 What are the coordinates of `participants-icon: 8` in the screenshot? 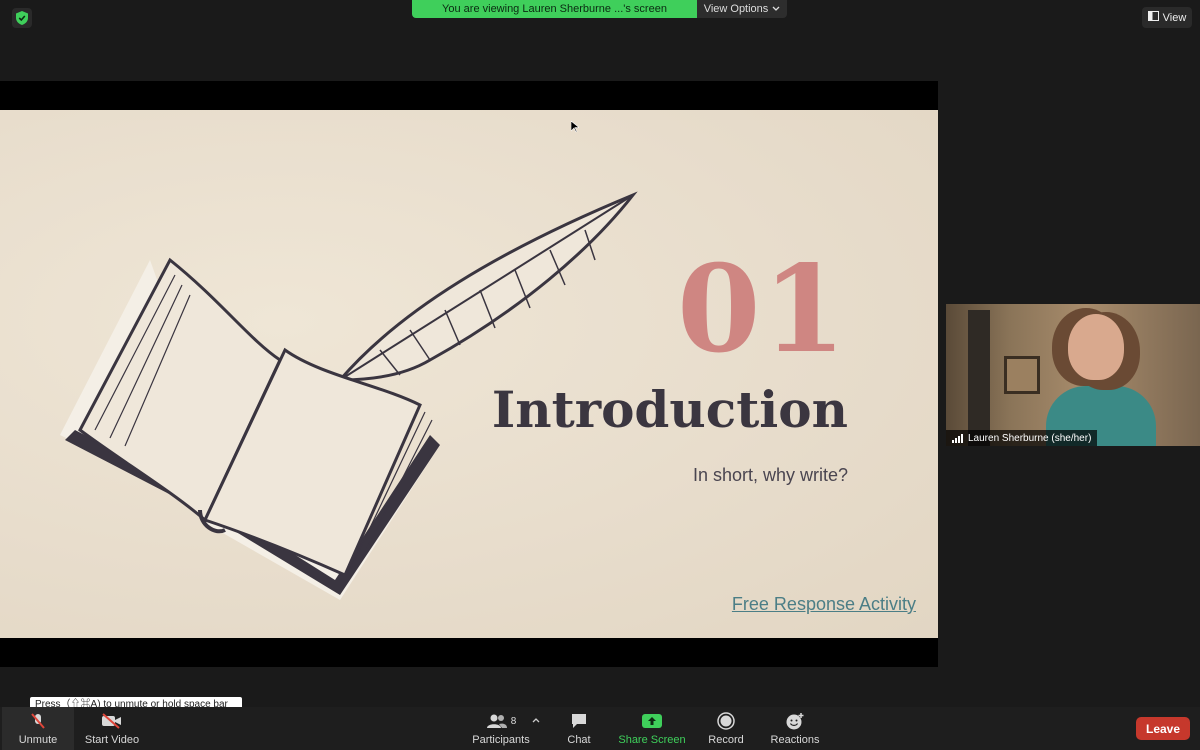 It's located at (501, 721).